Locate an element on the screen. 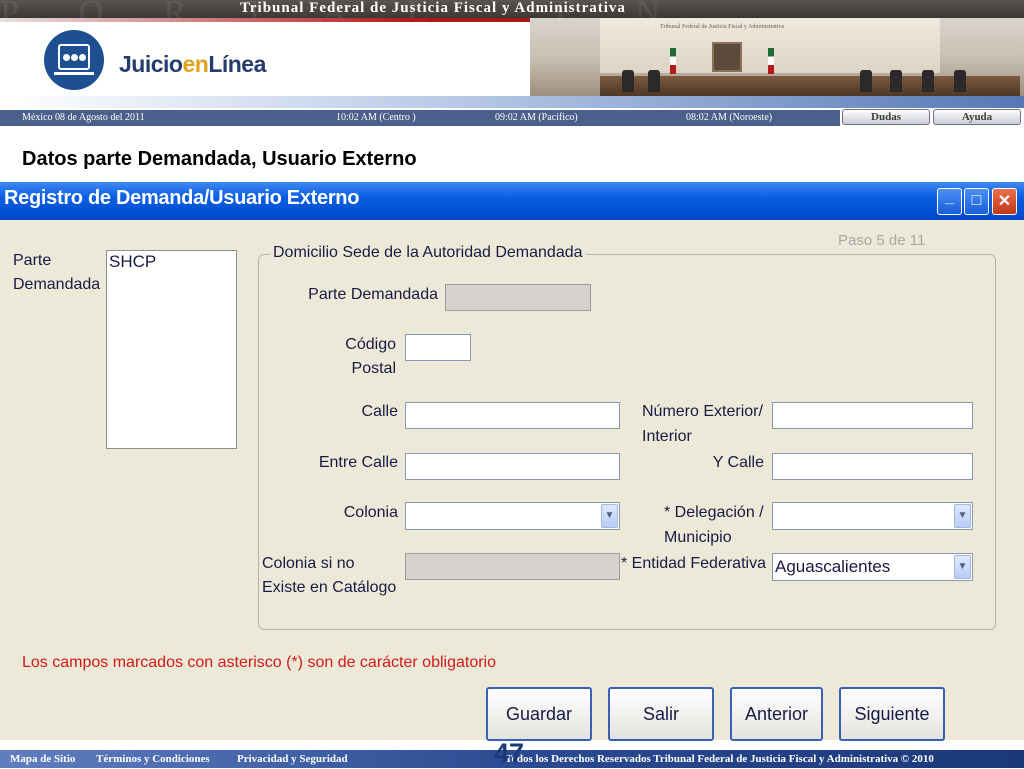 This screenshot has width=1024, height=769. colonia-no-catalogo-field is located at coordinates (512, 566).